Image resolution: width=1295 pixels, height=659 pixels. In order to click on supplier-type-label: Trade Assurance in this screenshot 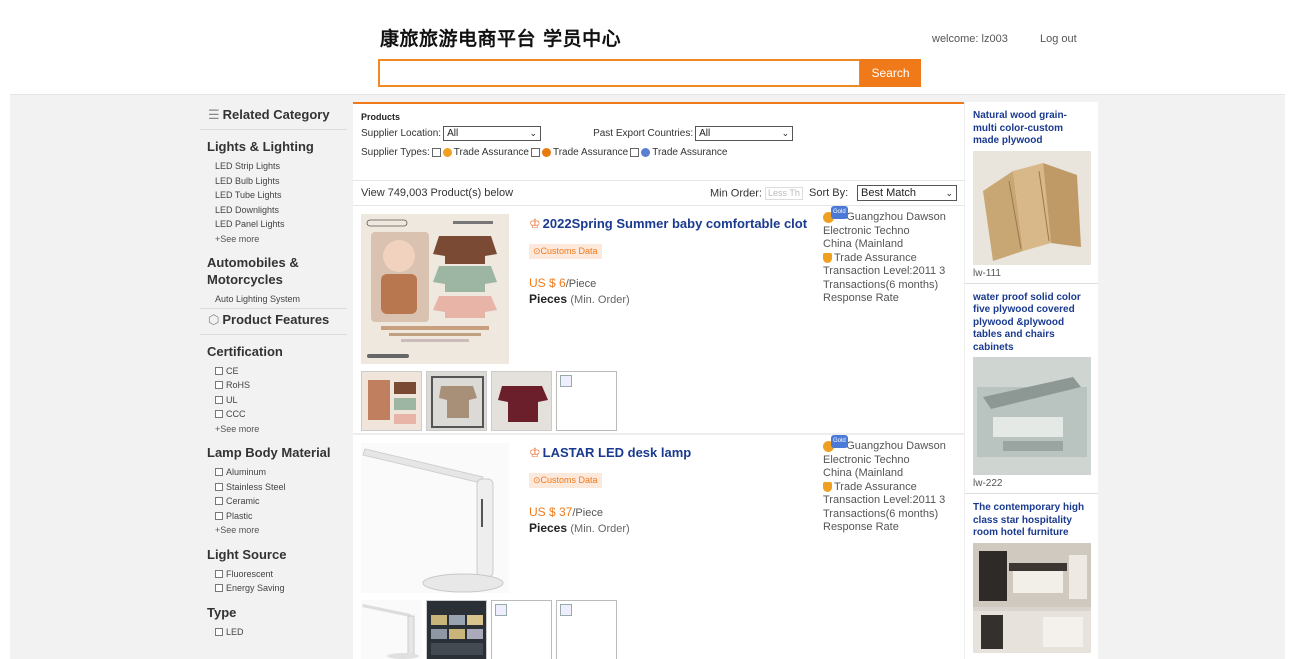, I will do `click(690, 152)`.